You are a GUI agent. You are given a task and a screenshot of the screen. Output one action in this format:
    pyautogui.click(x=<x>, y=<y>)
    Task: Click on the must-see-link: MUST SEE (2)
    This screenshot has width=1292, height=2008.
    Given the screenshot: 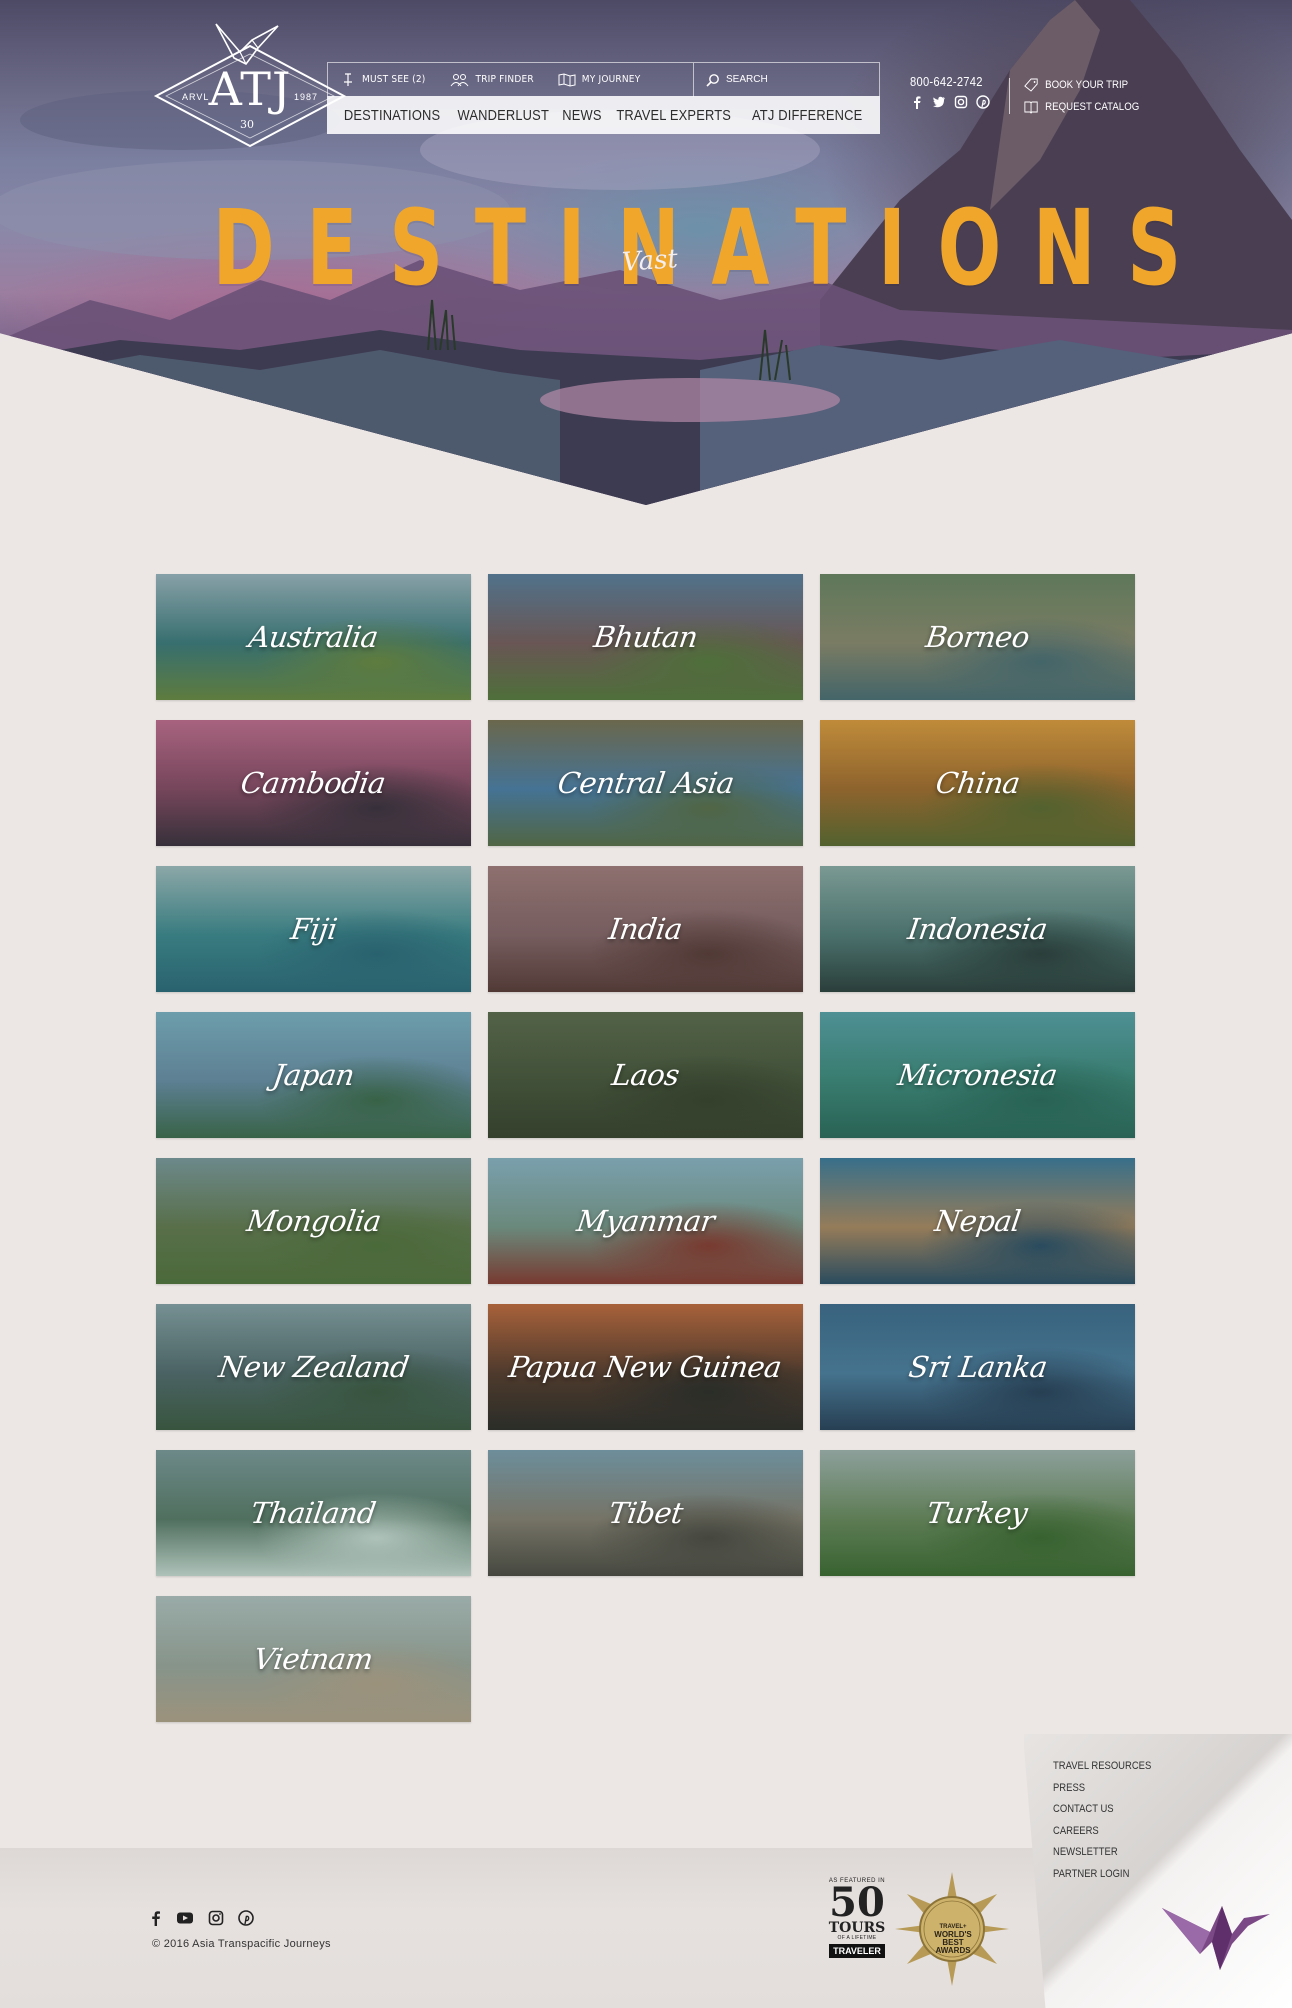 What is the action you would take?
    pyautogui.click(x=383, y=79)
    